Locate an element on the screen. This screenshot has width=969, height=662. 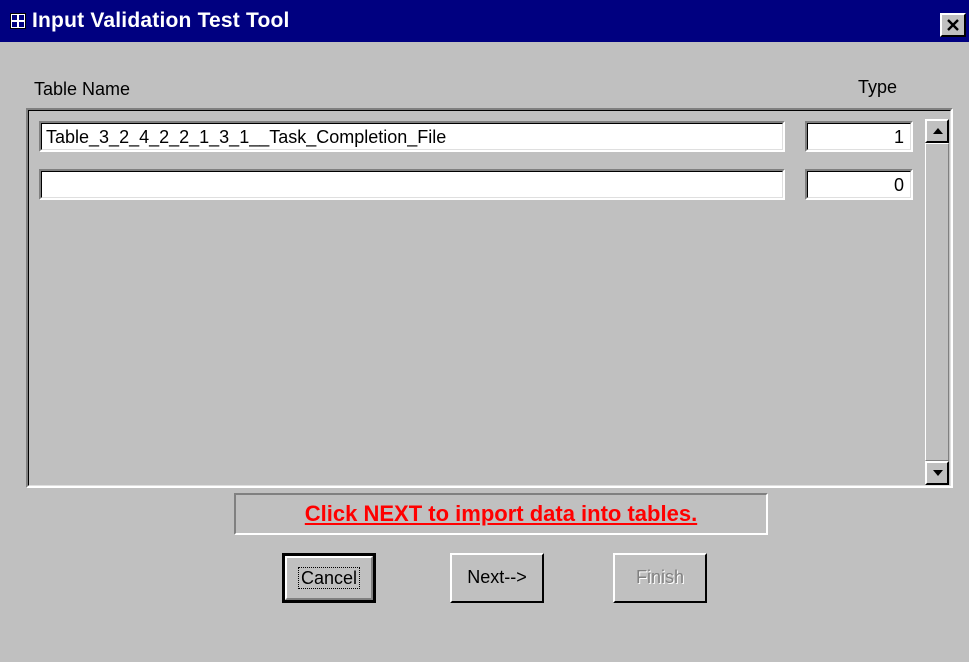
arrow-up-icon is located at coordinates (938, 131).